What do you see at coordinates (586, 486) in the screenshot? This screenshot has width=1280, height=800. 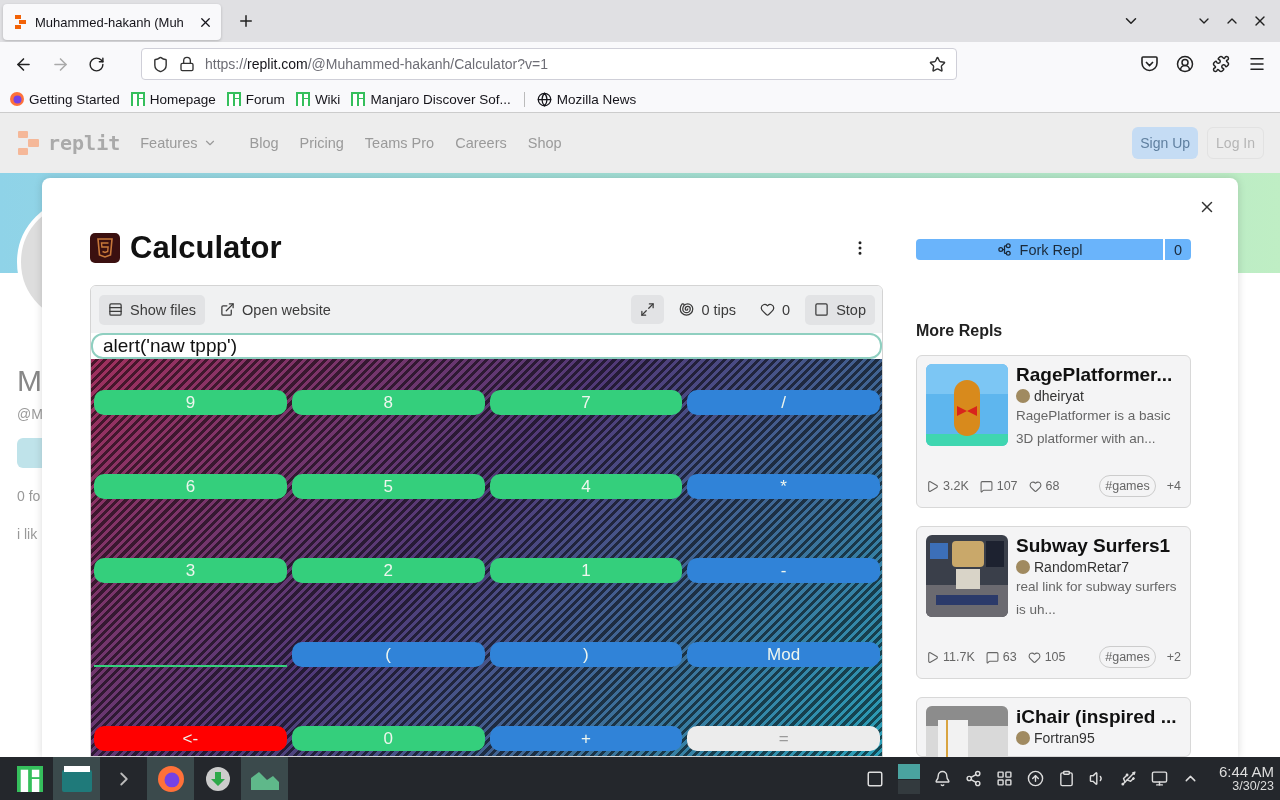 I see `calculator-key: 4` at bounding box center [586, 486].